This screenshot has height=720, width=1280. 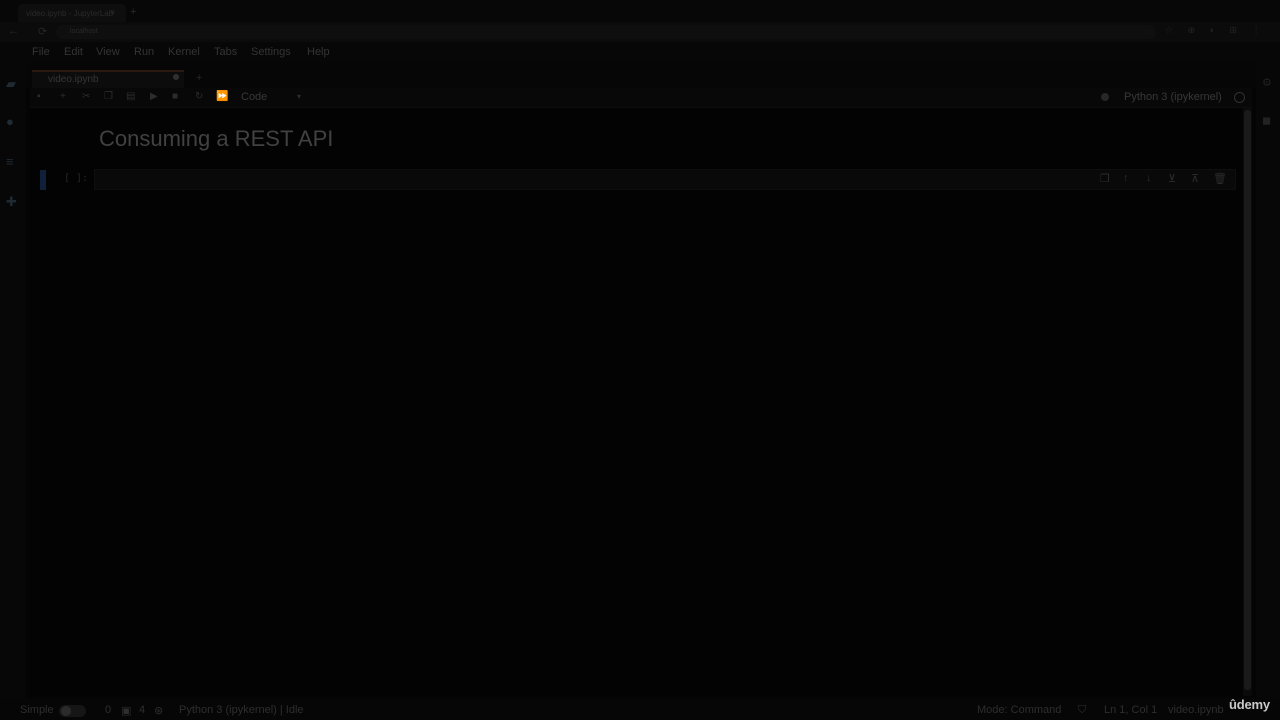 What do you see at coordinates (13, 31) in the screenshot?
I see `back-icon: ←` at bounding box center [13, 31].